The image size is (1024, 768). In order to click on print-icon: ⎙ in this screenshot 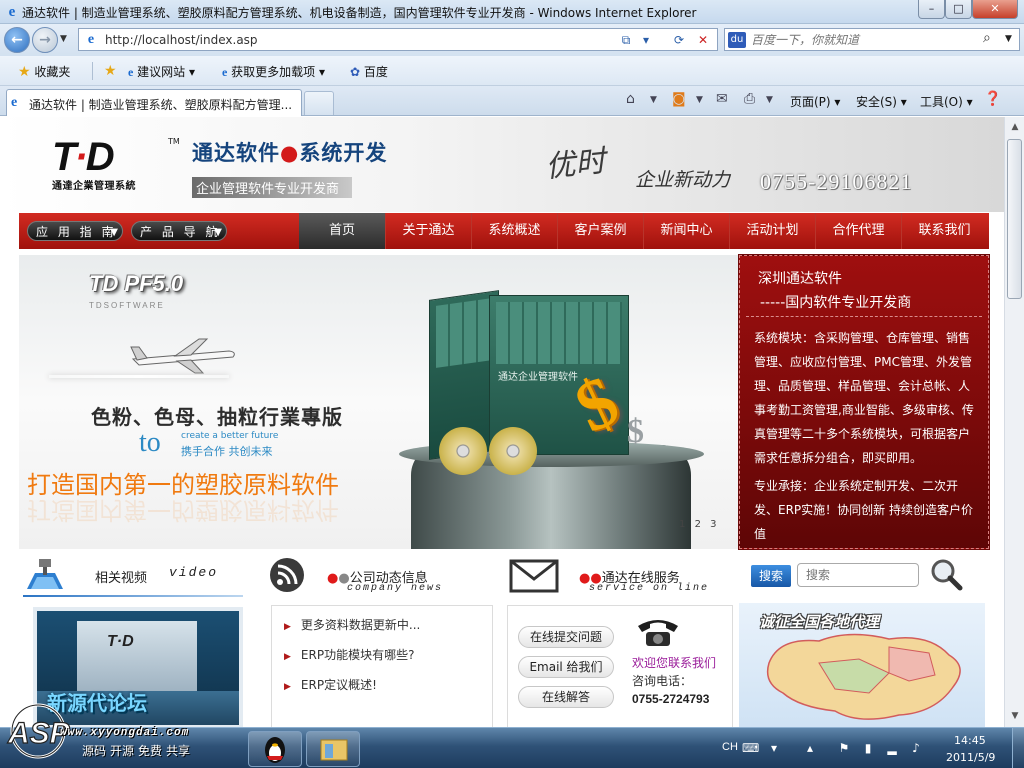, I will do `click(749, 99)`.